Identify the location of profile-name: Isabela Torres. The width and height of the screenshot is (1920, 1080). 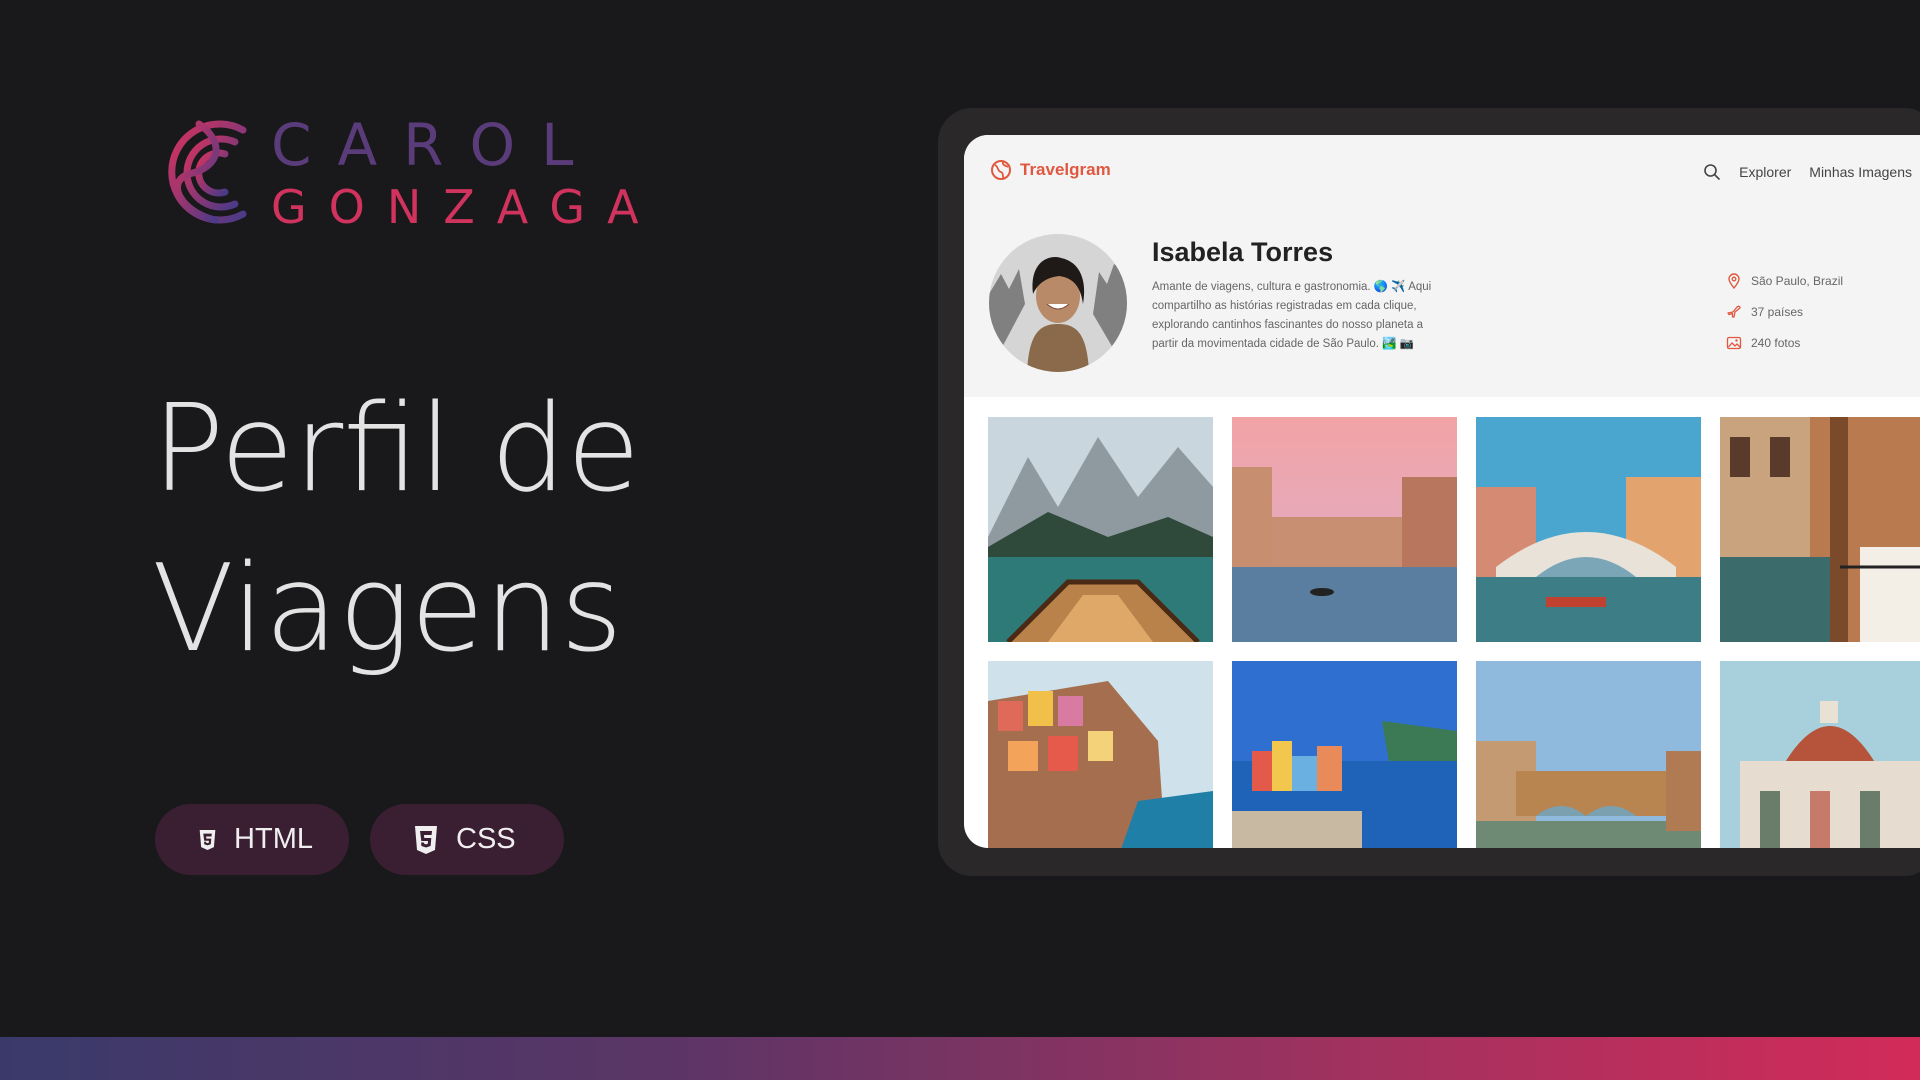
(1243, 252).